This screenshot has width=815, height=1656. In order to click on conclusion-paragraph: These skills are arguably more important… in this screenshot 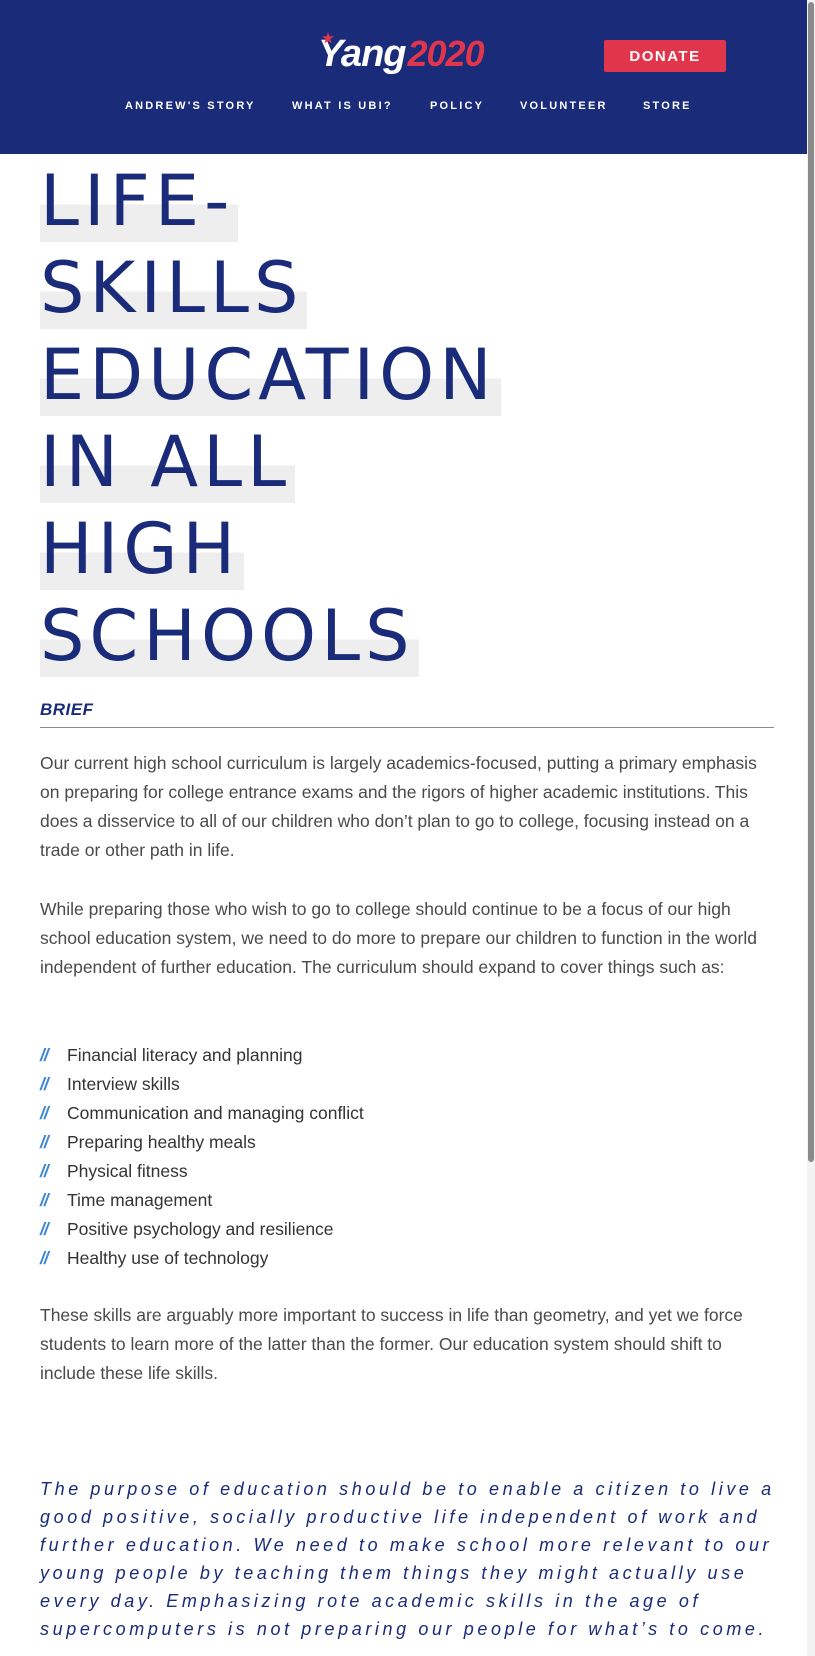, I will do `click(391, 1344)`.